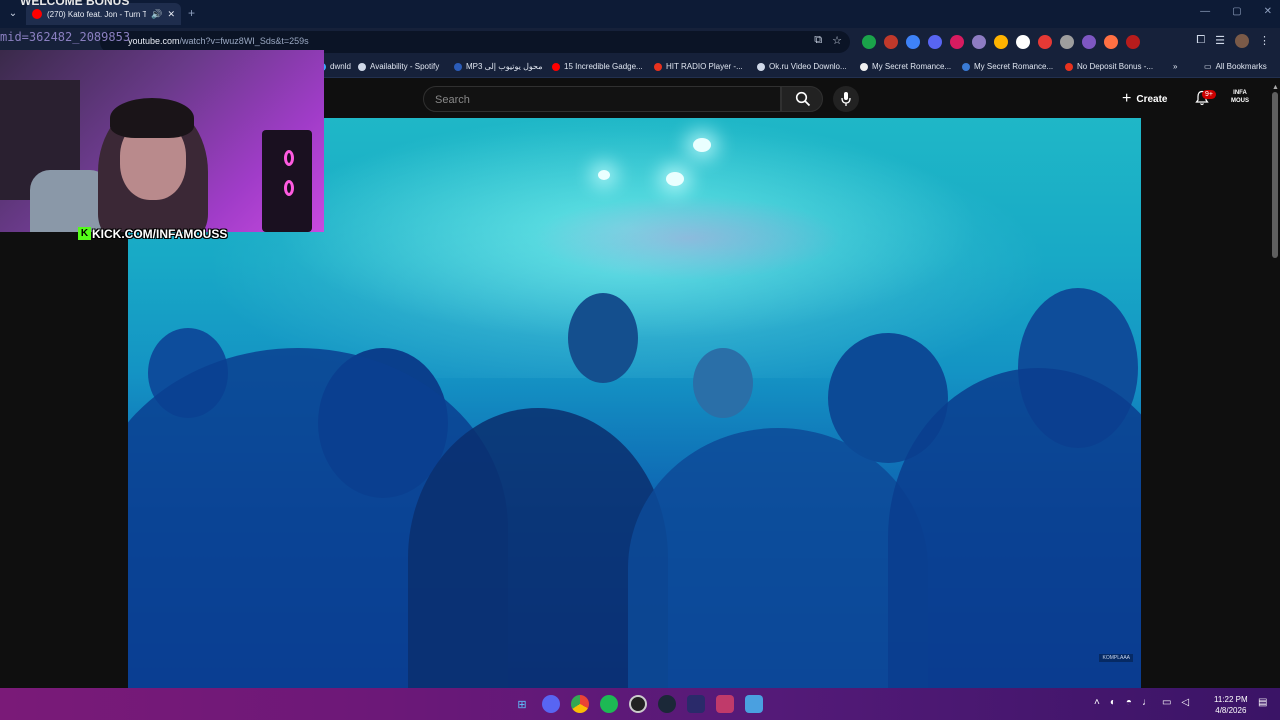 The height and width of the screenshot is (720, 1280). I want to click on create-label: Create, so click(1152, 99).